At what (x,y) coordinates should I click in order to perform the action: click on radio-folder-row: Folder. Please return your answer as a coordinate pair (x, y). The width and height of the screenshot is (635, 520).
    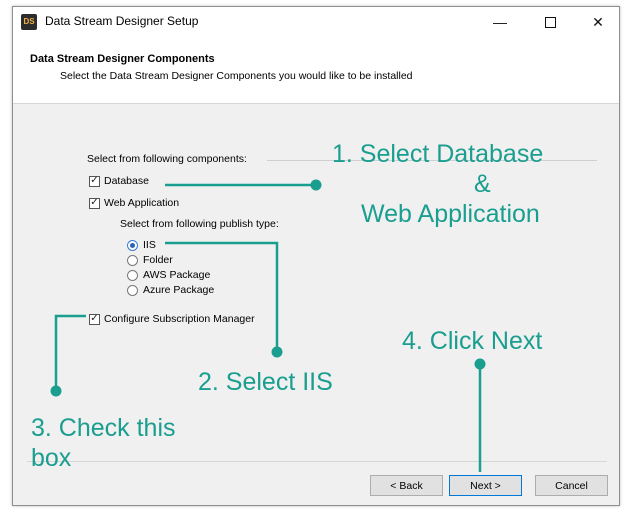
    Looking at the image, I should click on (150, 260).